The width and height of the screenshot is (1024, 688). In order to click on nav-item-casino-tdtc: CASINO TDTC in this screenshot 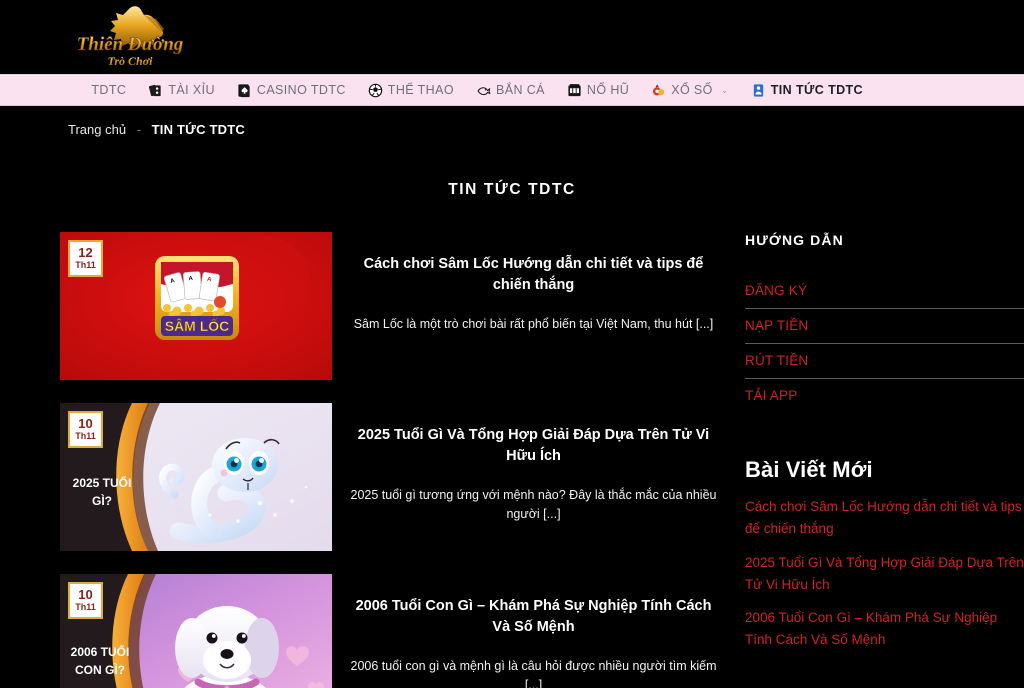, I will do `click(291, 90)`.